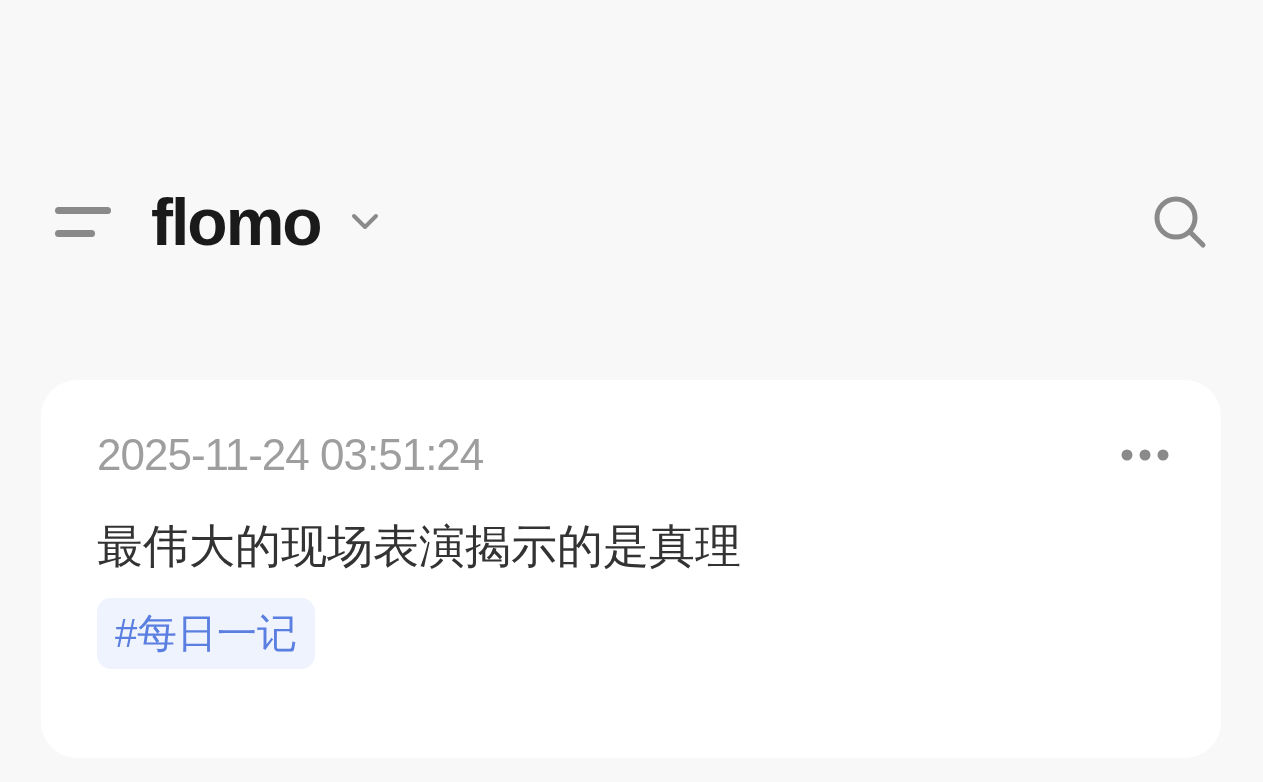  What do you see at coordinates (290, 455) in the screenshot?
I see `memo-timestamp: 2025-11-24 03:51:24` at bounding box center [290, 455].